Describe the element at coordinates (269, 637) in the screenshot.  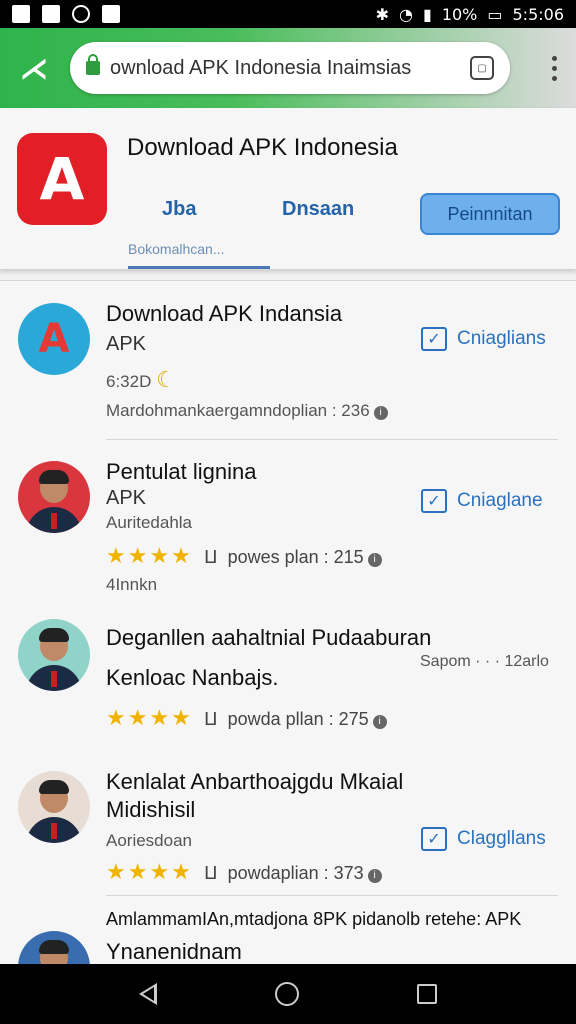
I see `item-title: Deganllen aahaltnial Pudaaburan` at that location.